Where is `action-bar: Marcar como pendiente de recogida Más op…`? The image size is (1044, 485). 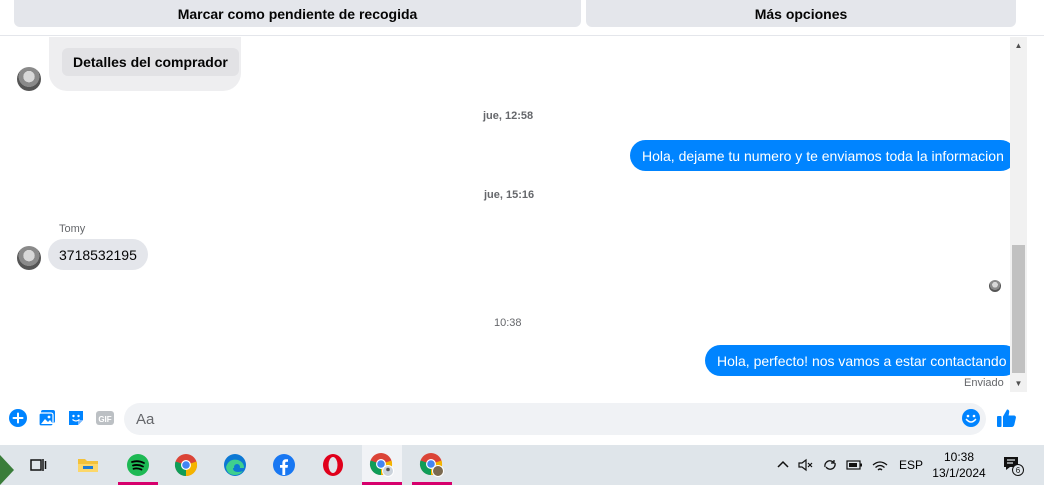
action-bar: Marcar como pendiente de recogida Más op… is located at coordinates (522, 18).